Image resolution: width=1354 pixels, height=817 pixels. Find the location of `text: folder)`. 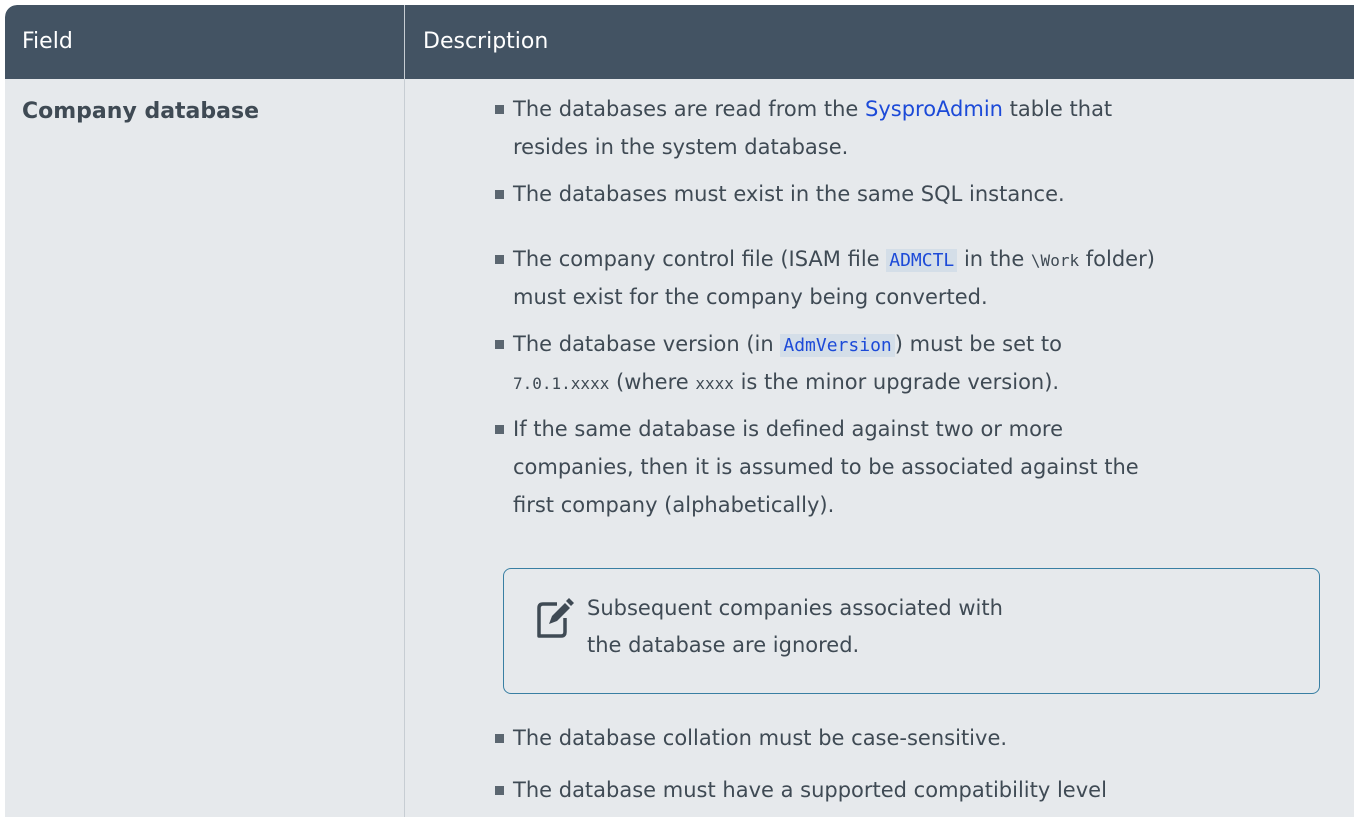

text: folder) is located at coordinates (1117, 259).